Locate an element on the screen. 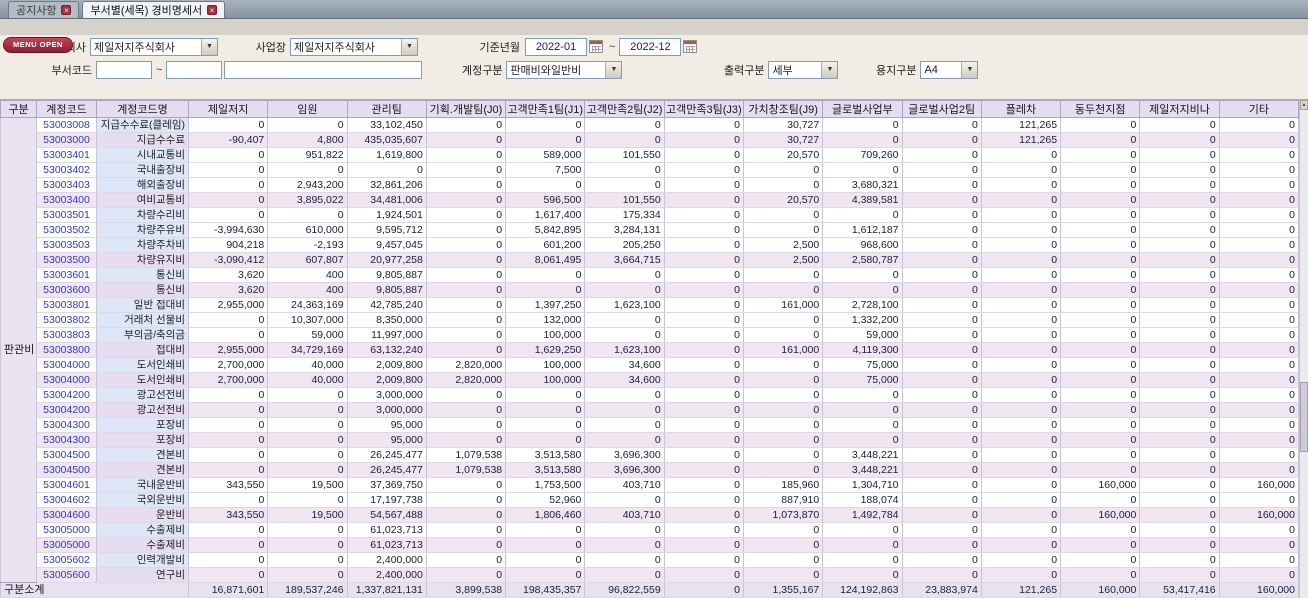  value-cell: 3,895,022 is located at coordinates (307, 200).